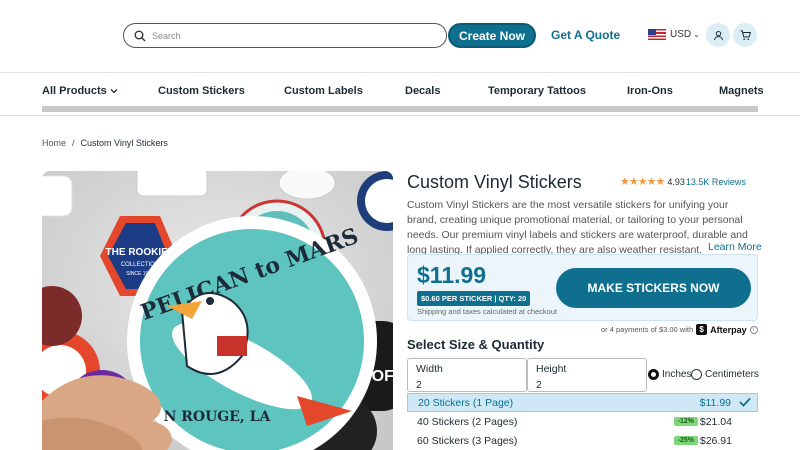 The width and height of the screenshot is (800, 450). I want to click on quantity-option: 20 Stickers (1 Page) $11.99, so click(582, 402).